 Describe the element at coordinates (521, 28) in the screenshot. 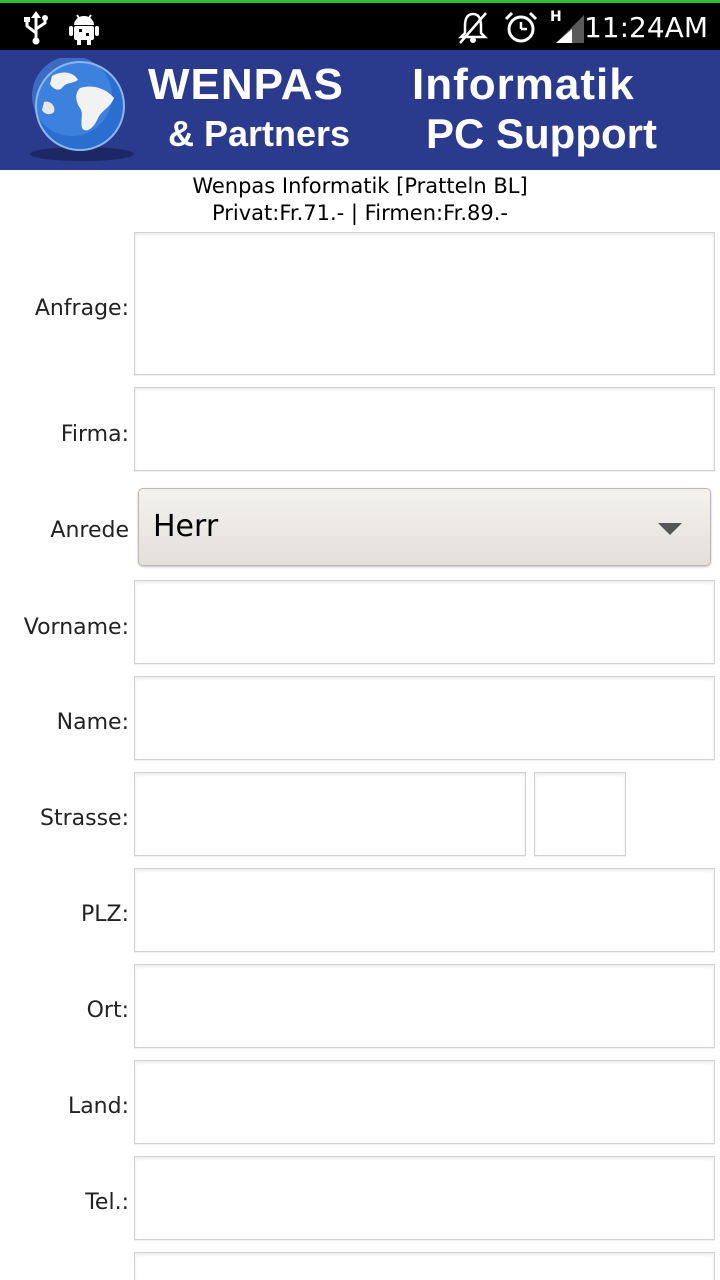

I see `alarm-icon` at that location.